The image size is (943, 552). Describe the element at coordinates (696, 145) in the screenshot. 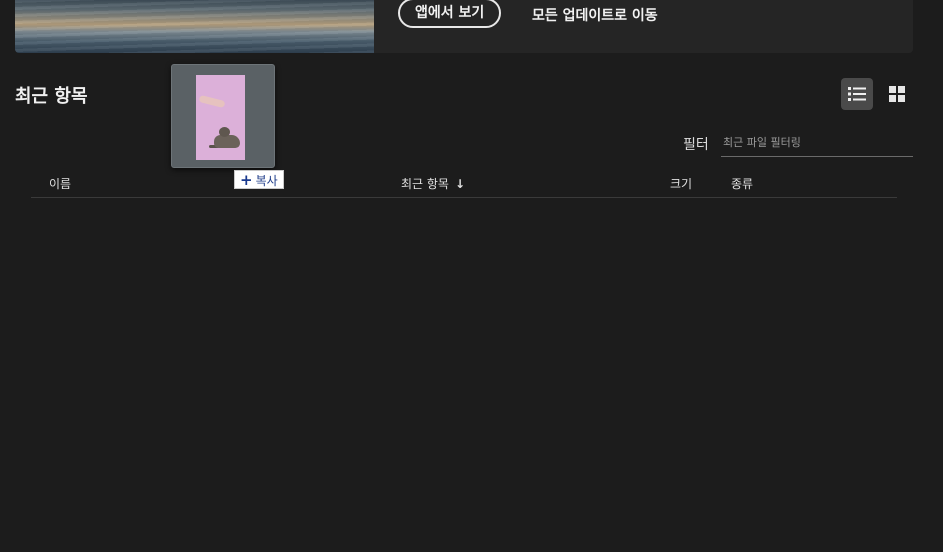

I see `filter-label: 필터` at that location.